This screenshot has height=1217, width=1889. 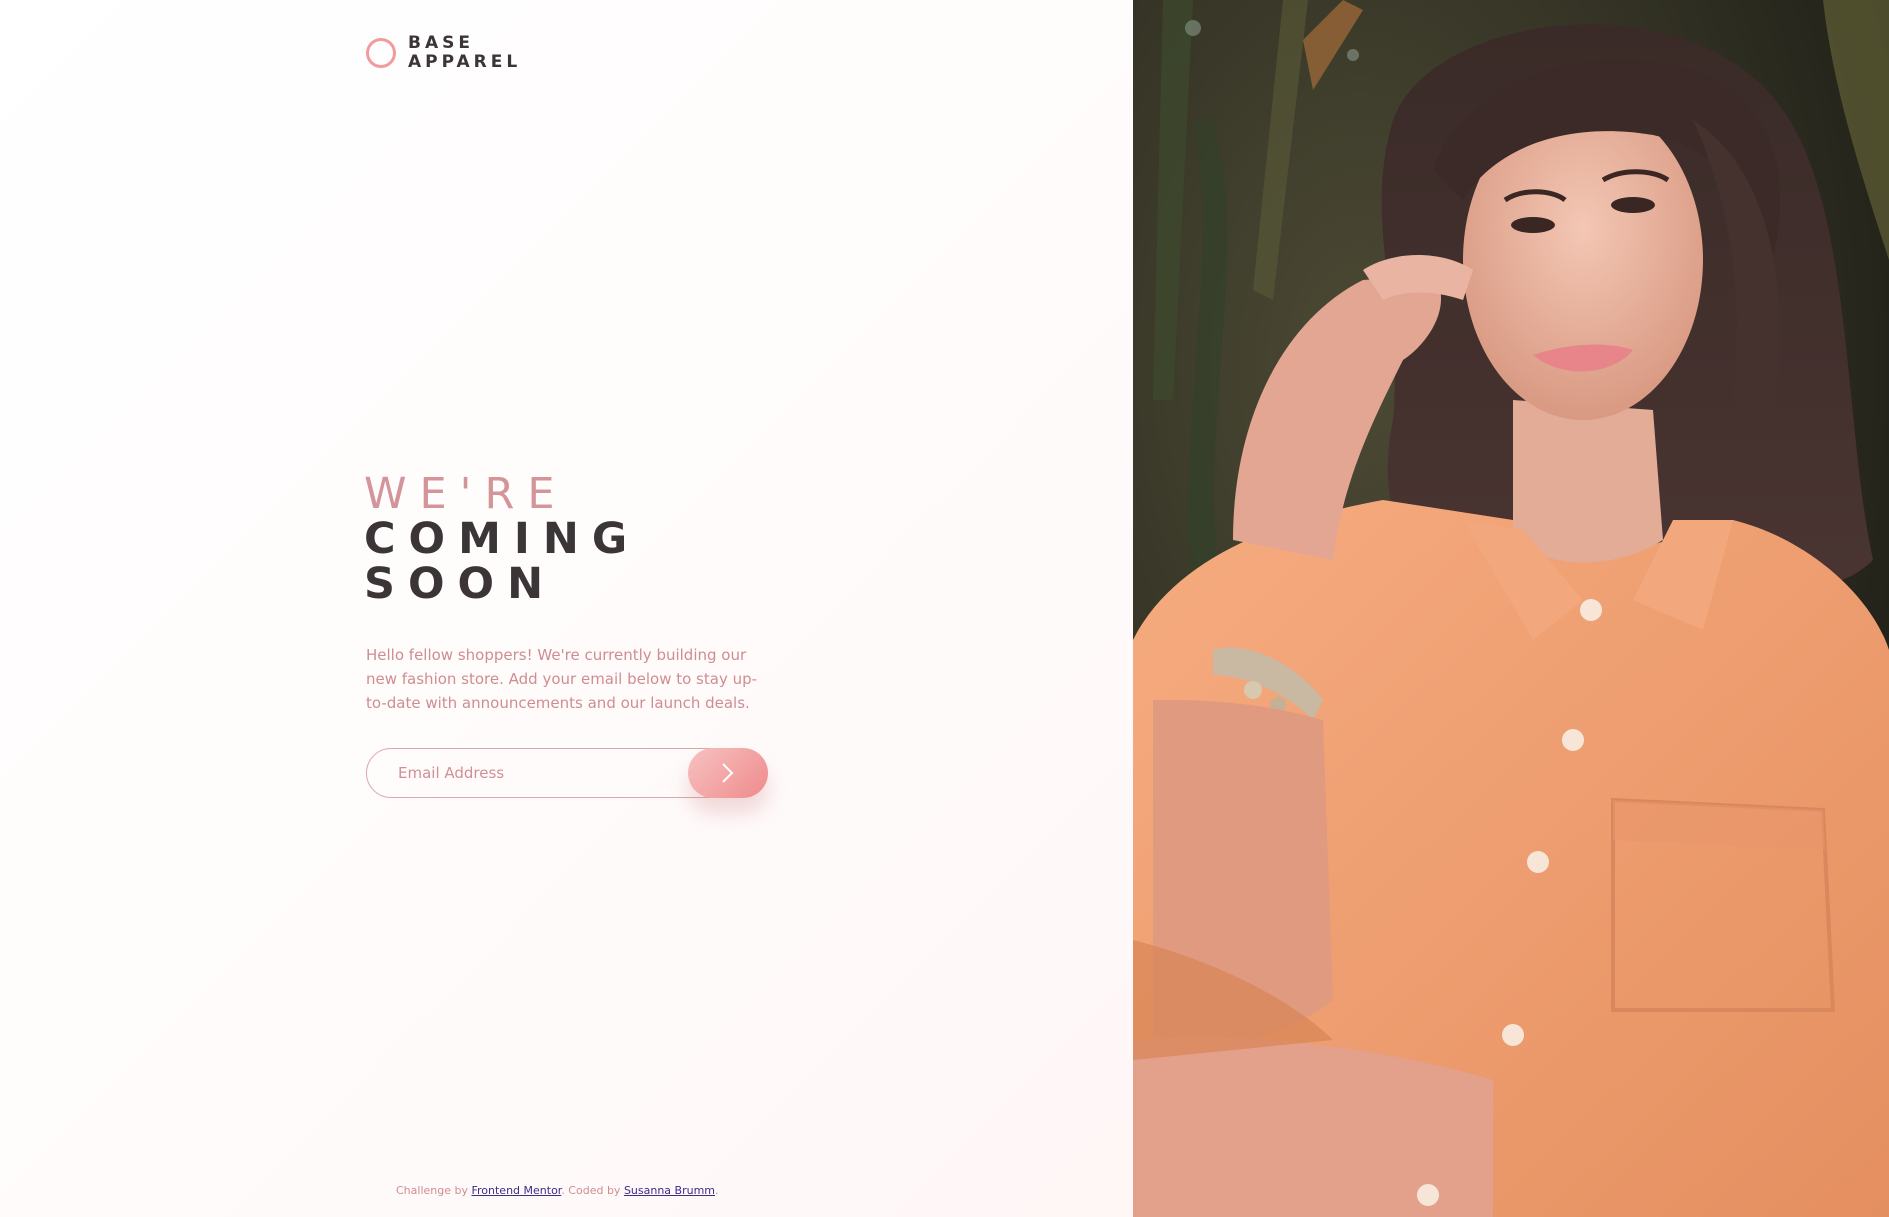 I want to click on logo-text: BASE APPAREL, so click(x=464, y=53).